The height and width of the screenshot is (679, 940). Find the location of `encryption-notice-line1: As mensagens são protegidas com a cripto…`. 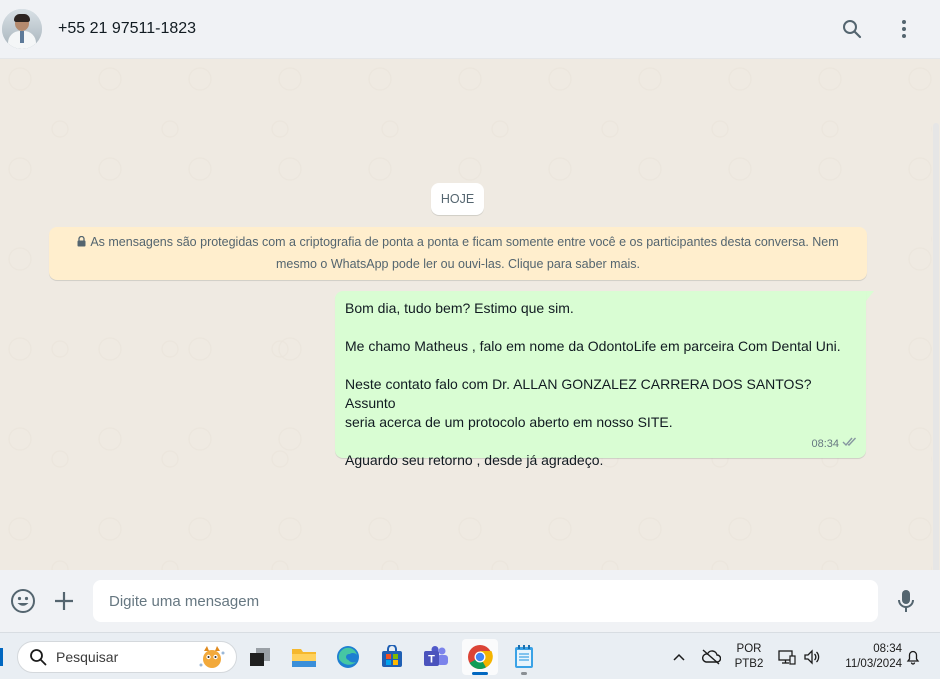

encryption-notice-line1: As mensagens são protegidas com a cripto… is located at coordinates (464, 242).